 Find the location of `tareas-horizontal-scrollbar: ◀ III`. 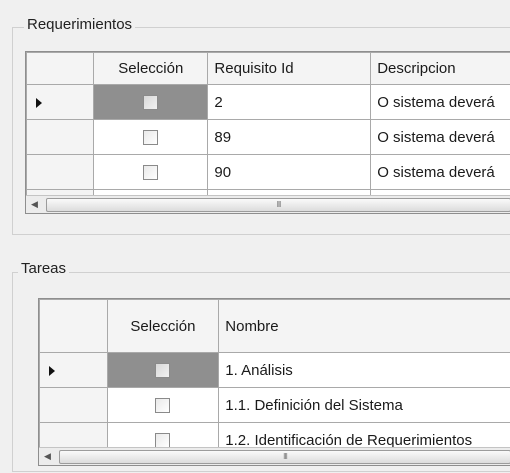

tareas-horizontal-scrollbar: ◀ III is located at coordinates (274, 456).